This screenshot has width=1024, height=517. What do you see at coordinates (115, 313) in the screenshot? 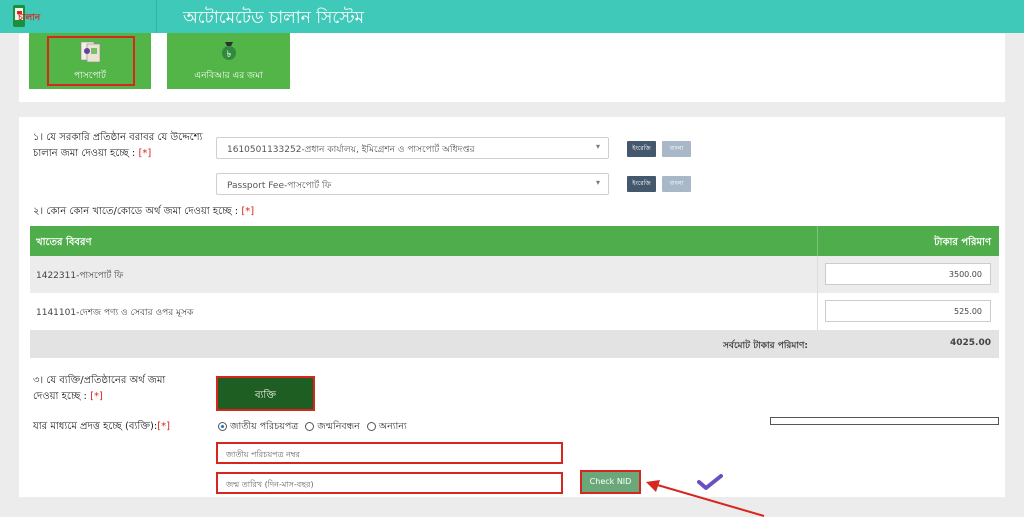
I see `row-description: 1141101-দেশজ পণ্য ও সেবার ওপর মূসক` at bounding box center [115, 313].